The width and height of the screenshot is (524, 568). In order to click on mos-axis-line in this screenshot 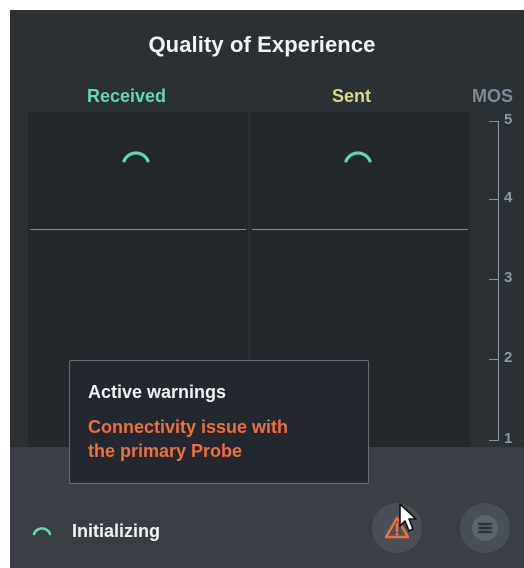, I will do `click(498, 281)`.